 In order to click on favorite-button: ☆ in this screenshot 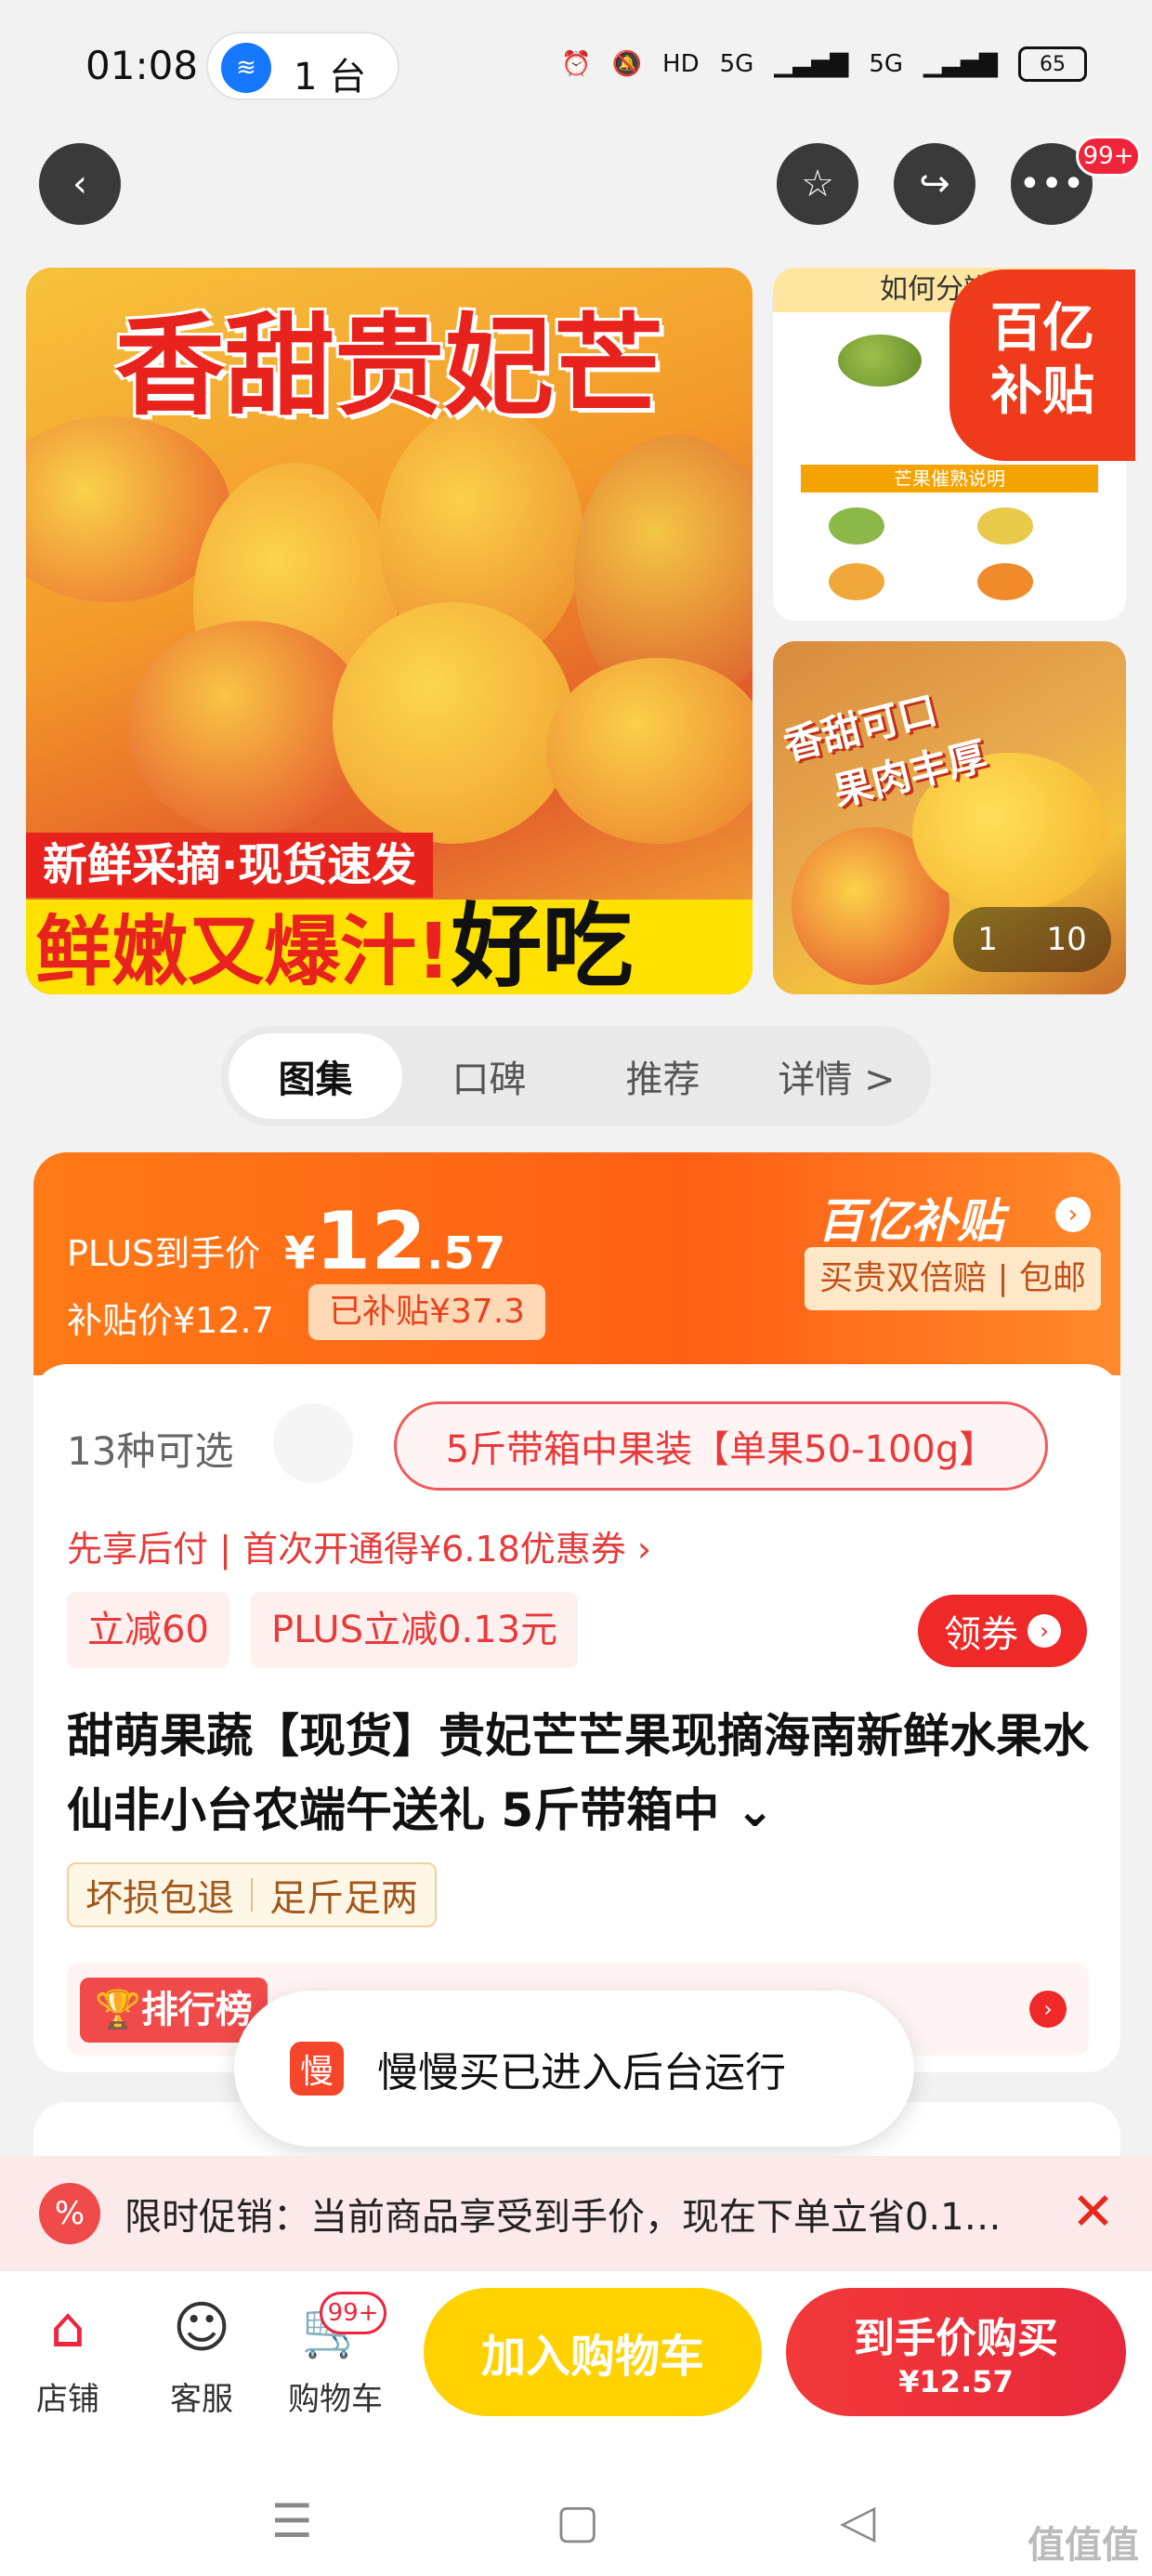, I will do `click(817, 184)`.